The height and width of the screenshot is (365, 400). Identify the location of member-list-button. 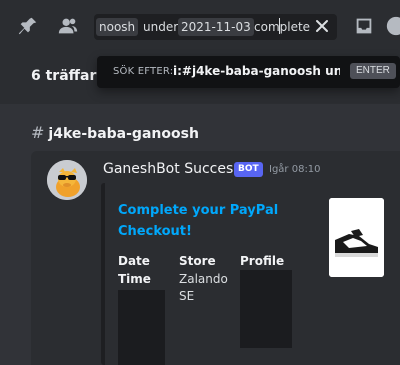
(68, 26).